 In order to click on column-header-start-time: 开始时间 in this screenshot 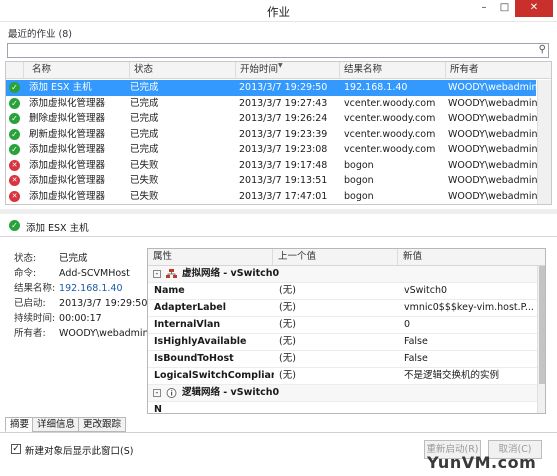, I will do `click(288, 70)`.